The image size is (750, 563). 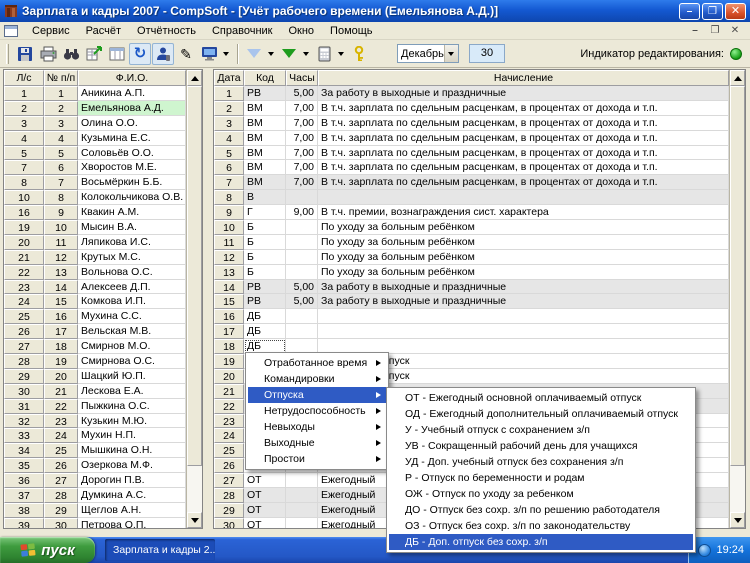 What do you see at coordinates (61, 153) in the screenshot?
I see `order-number-cell: 5` at bounding box center [61, 153].